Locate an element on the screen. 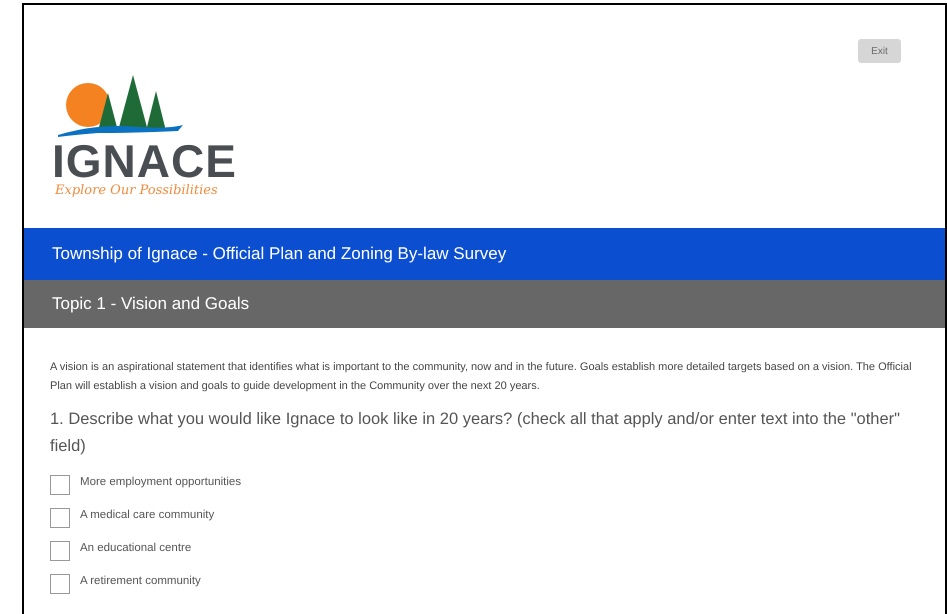  topic-title-bar: Topic 1 - Vision and Goals is located at coordinates (484, 304).